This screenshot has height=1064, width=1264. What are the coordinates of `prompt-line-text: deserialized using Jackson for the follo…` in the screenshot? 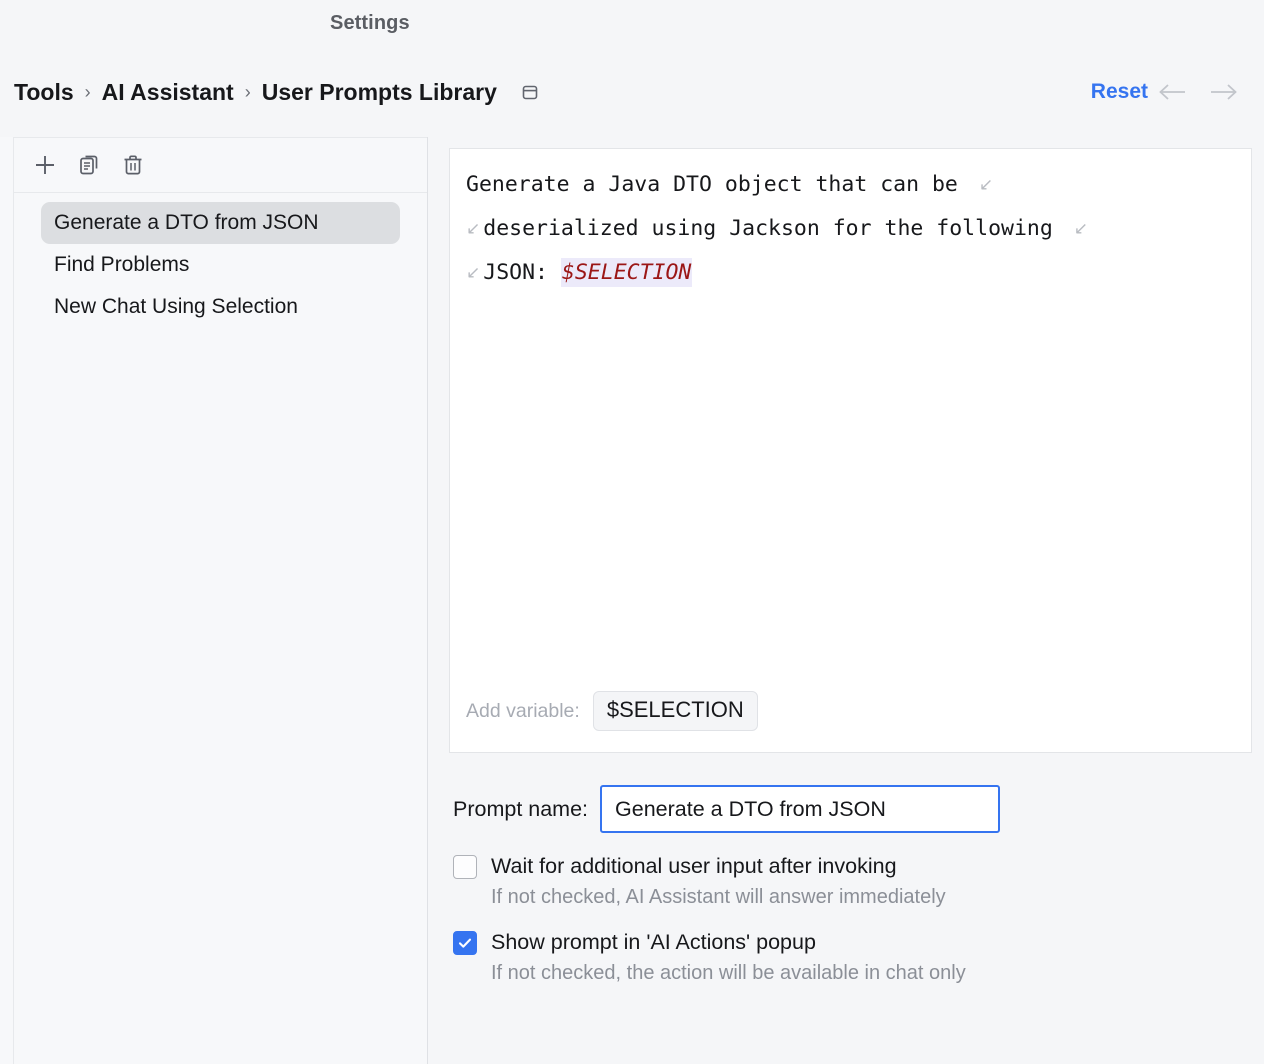 It's located at (774, 228).